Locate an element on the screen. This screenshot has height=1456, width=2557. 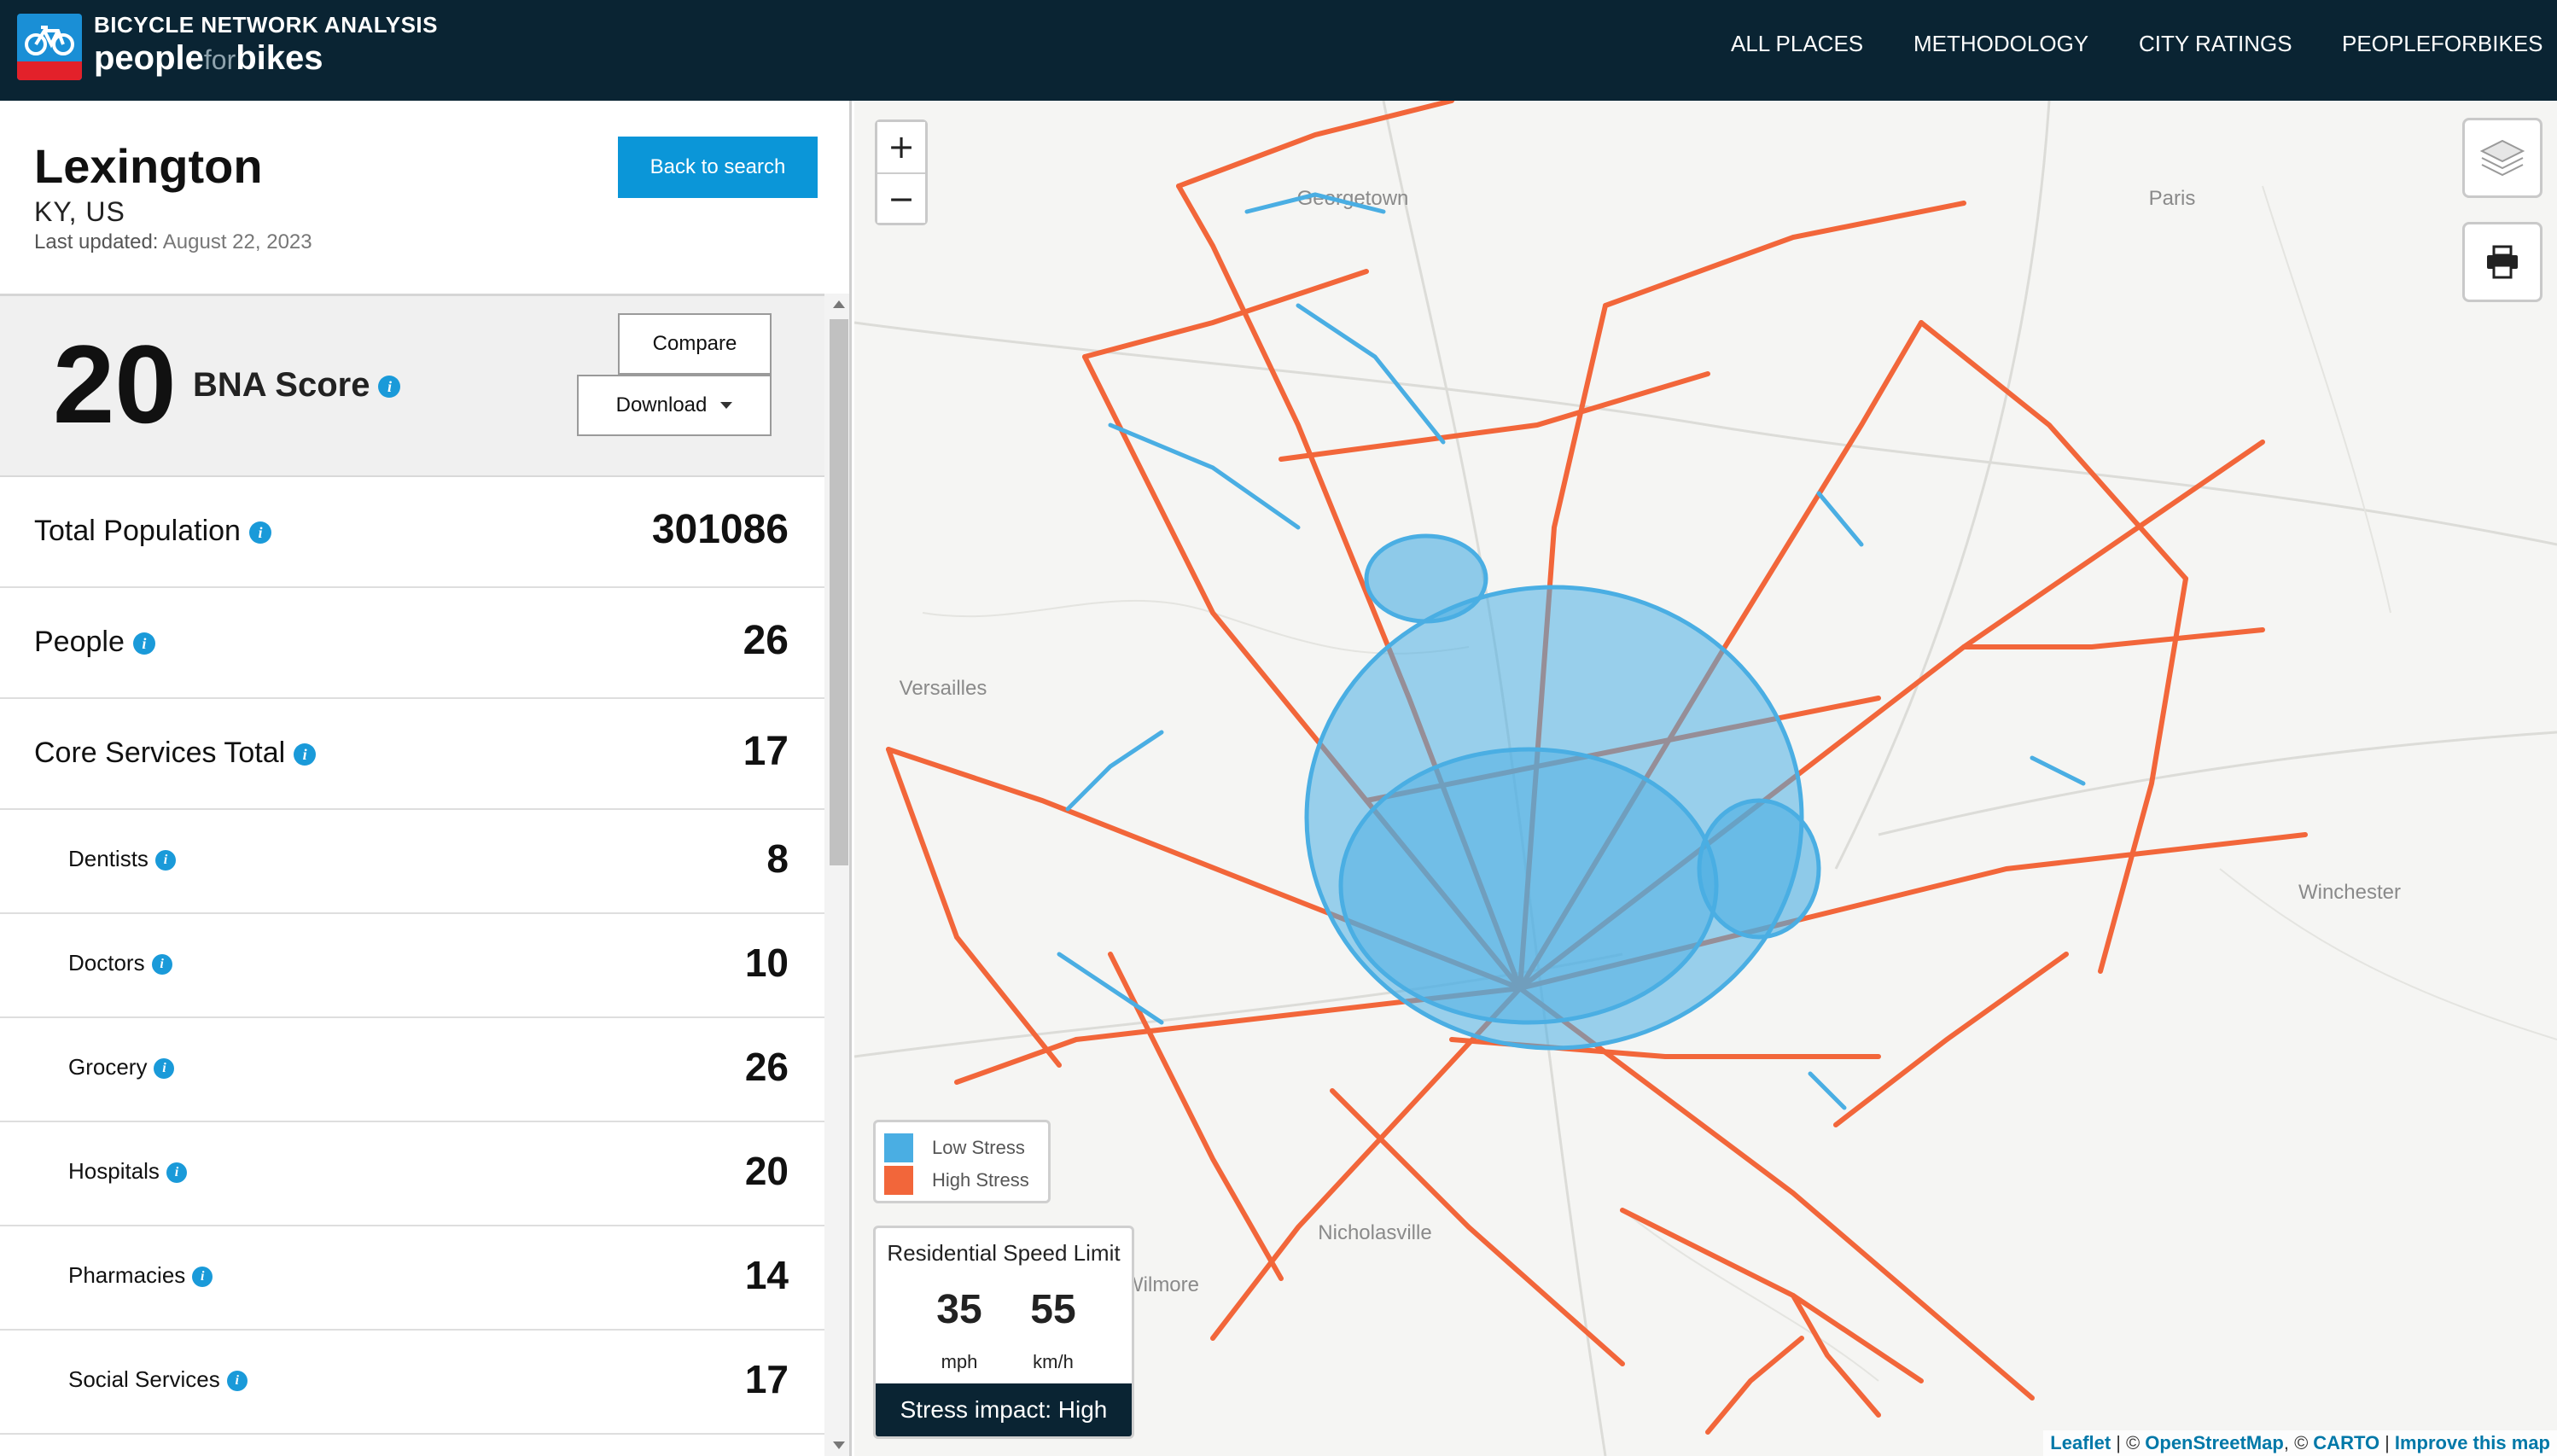
speed-kmh-value: 55 is located at coordinates (1053, 1309).